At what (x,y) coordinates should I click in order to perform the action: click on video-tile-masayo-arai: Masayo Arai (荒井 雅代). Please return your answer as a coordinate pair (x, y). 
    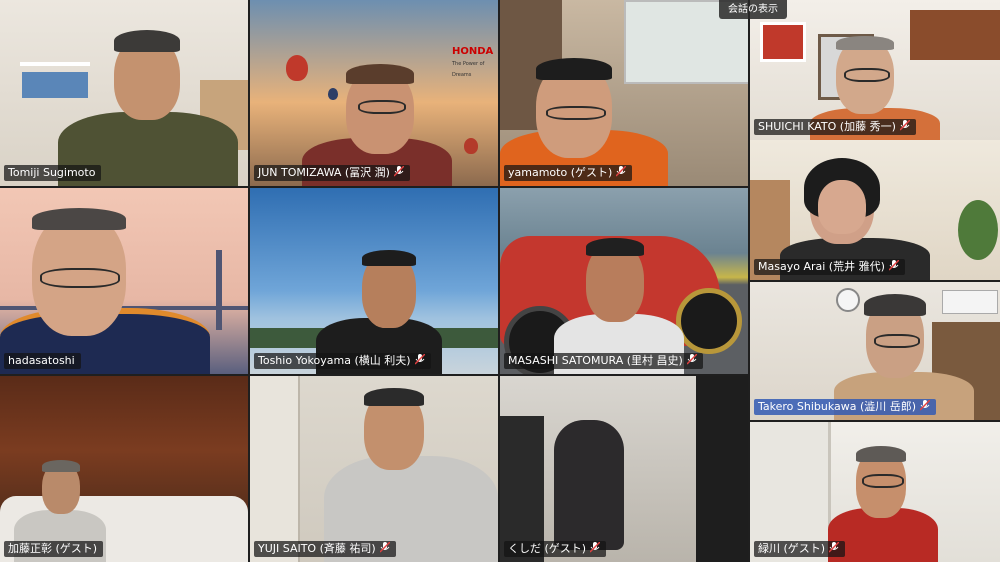
    Looking at the image, I should click on (875, 210).